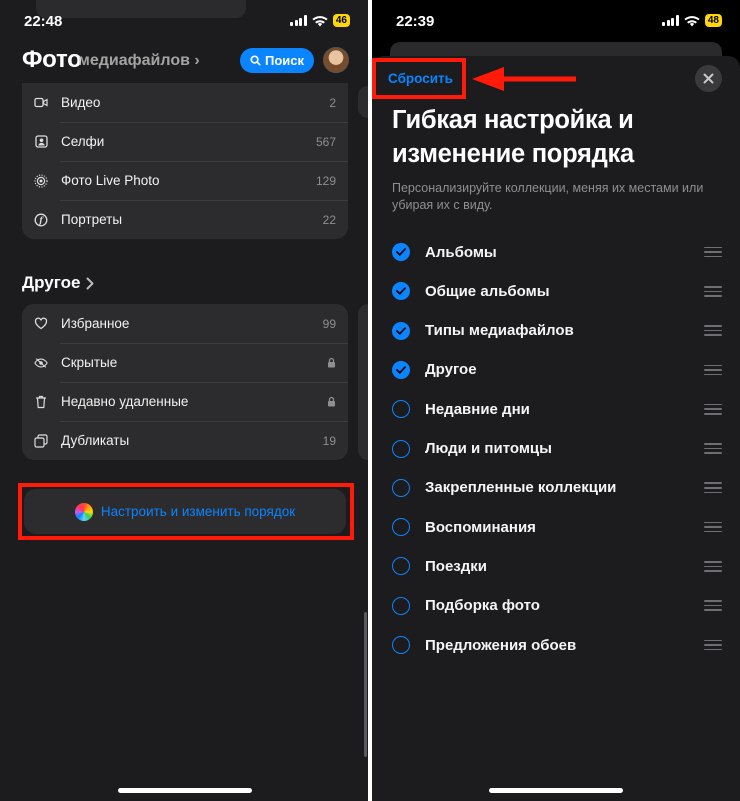 This screenshot has height=801, width=740. What do you see at coordinates (556, 49) in the screenshot?
I see `background-card-peek` at bounding box center [556, 49].